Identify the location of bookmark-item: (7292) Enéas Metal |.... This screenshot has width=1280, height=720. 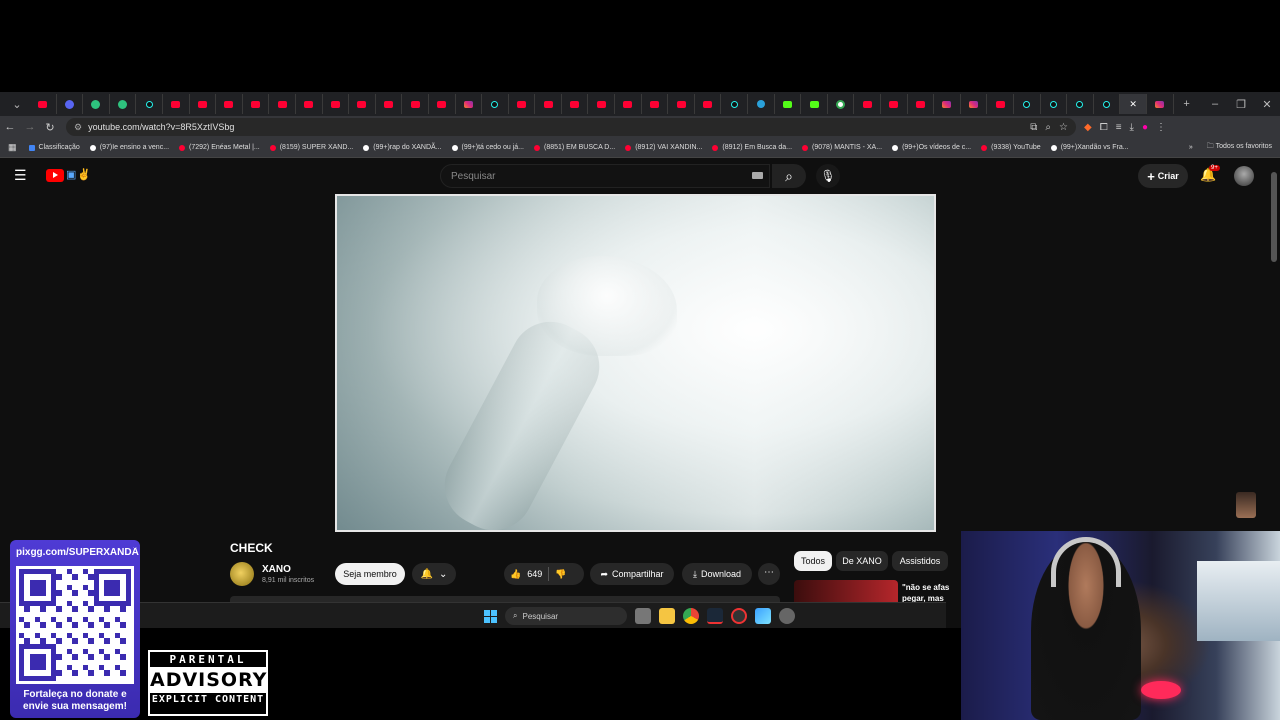
(219, 147).